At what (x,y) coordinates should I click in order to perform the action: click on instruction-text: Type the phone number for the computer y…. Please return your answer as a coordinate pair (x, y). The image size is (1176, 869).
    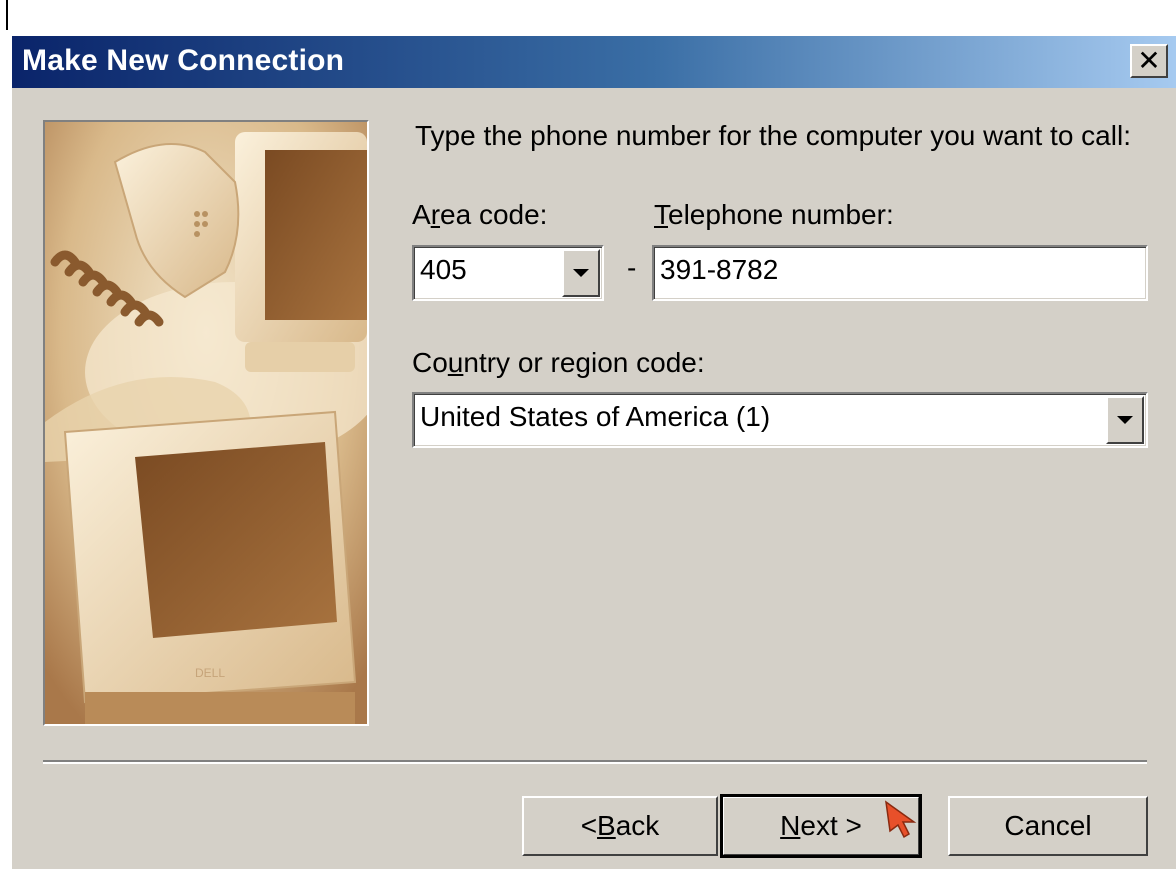
    Looking at the image, I should click on (773, 135).